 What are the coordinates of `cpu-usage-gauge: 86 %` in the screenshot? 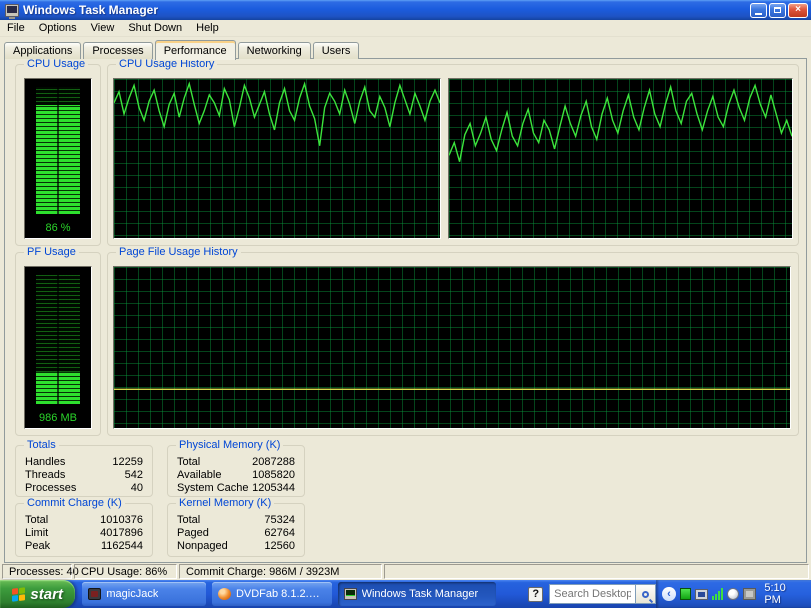 It's located at (58, 158).